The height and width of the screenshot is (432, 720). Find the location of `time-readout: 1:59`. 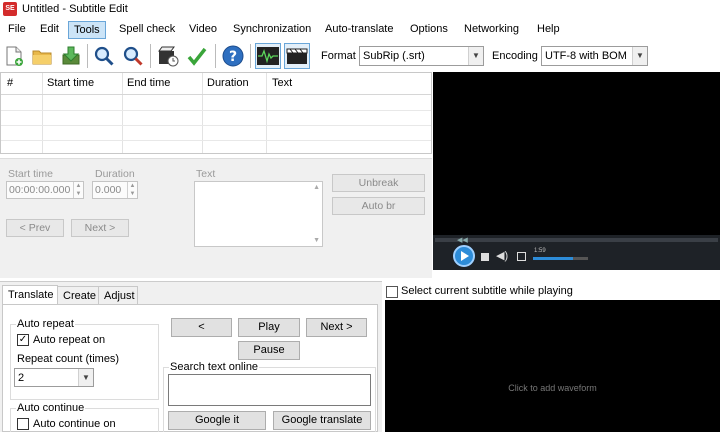

time-readout: 1:59 is located at coordinates (540, 251).